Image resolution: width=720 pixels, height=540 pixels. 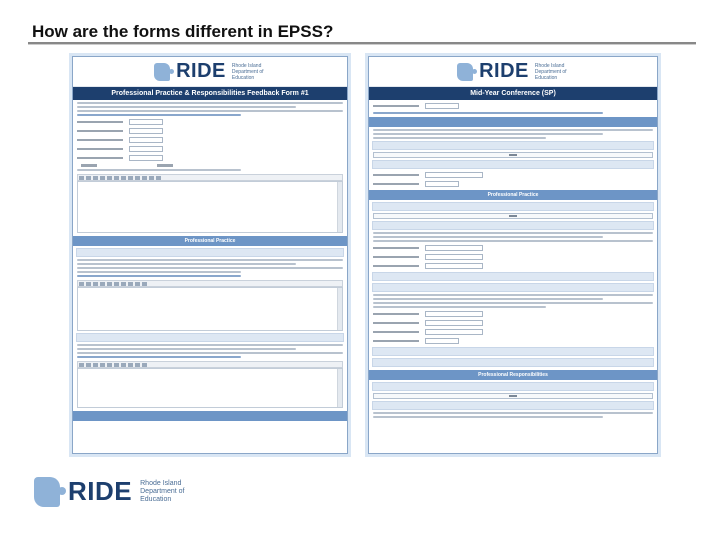 I want to click on slide-title: How are the forms different in EPSS?, so click(x=183, y=31).